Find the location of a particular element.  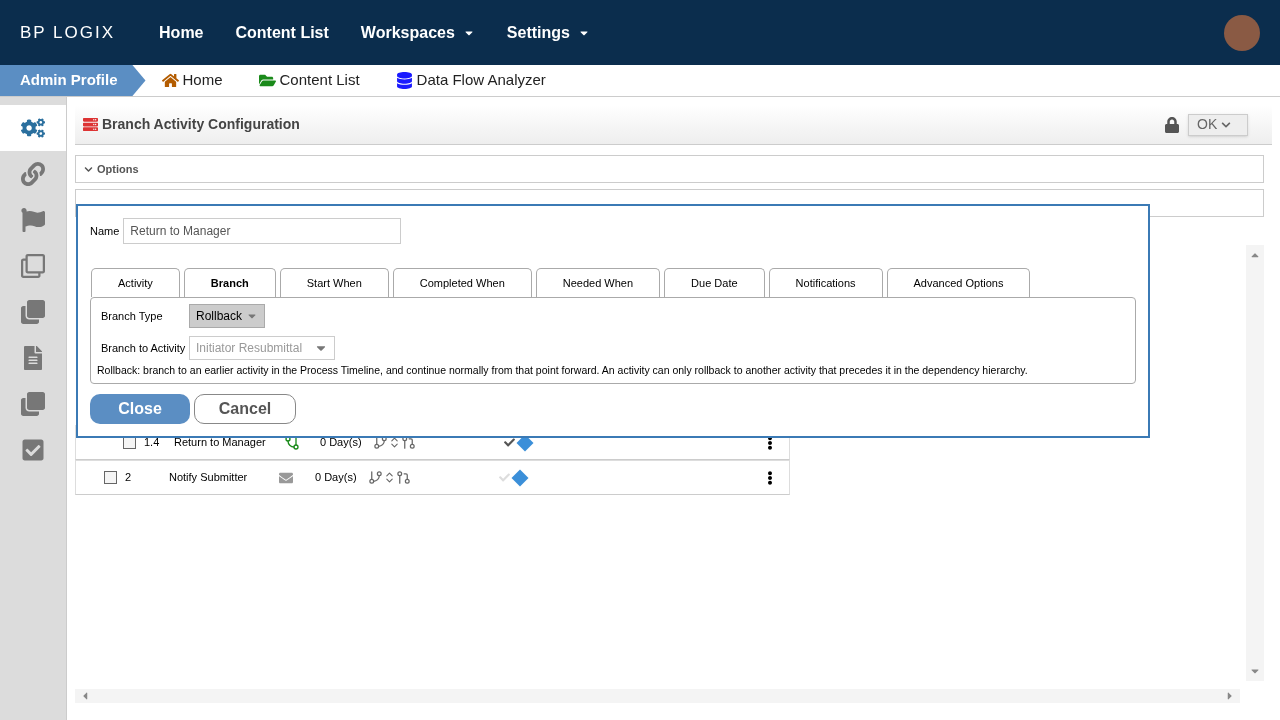

breadcrumb-link: Home is located at coordinates (192, 80).